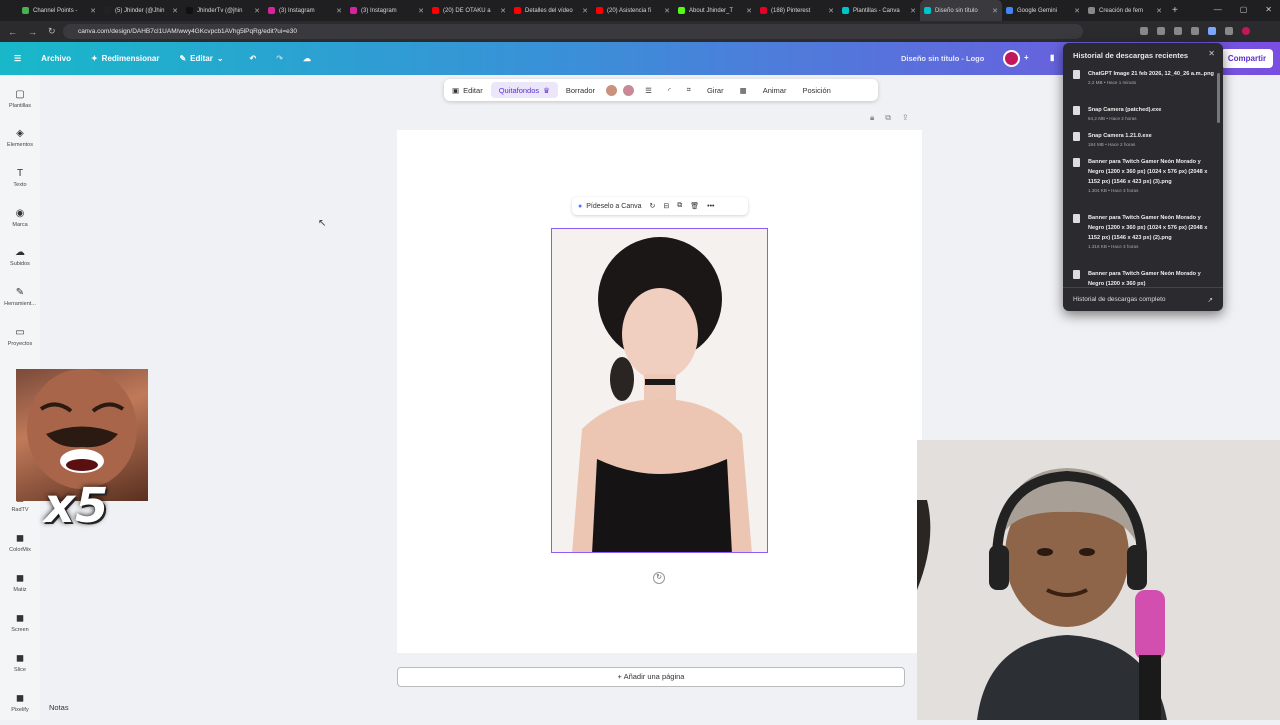 The height and width of the screenshot is (725, 1280). I want to click on editar-image-button: ▣ Editar, so click(467, 90).